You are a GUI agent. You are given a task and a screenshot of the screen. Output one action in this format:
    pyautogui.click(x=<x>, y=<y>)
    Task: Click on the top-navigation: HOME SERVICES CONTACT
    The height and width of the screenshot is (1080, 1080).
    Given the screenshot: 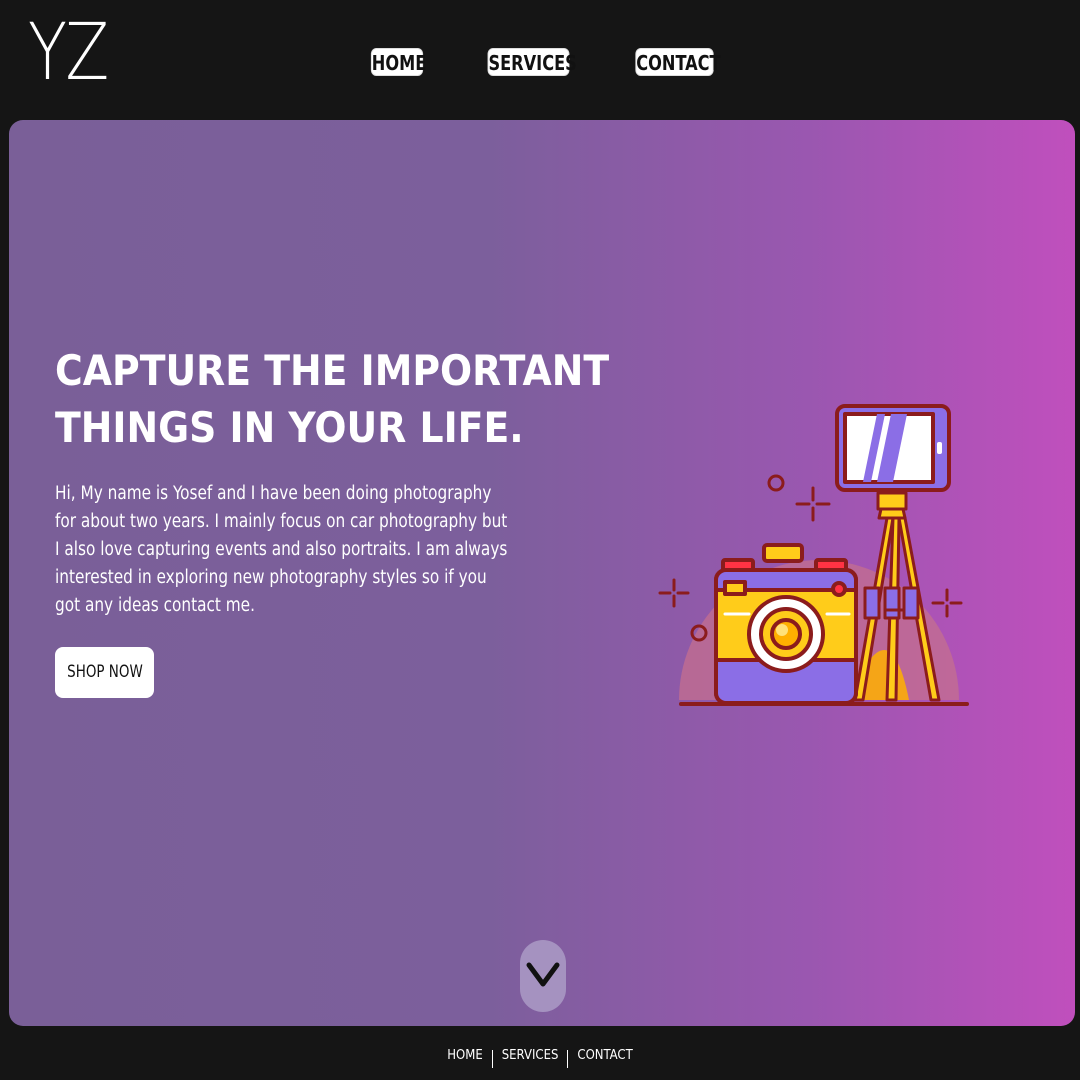 What is the action you would take?
    pyautogui.click(x=540, y=63)
    